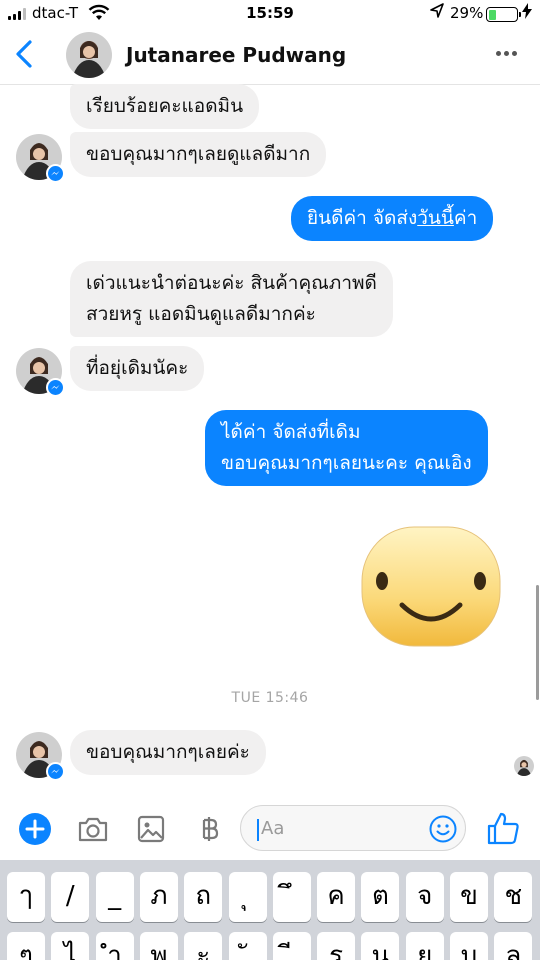 The height and width of the screenshot is (960, 540). I want to click on message-text: สวยหรู แอดมินดูแลดีมากค่ะ, so click(201, 314).